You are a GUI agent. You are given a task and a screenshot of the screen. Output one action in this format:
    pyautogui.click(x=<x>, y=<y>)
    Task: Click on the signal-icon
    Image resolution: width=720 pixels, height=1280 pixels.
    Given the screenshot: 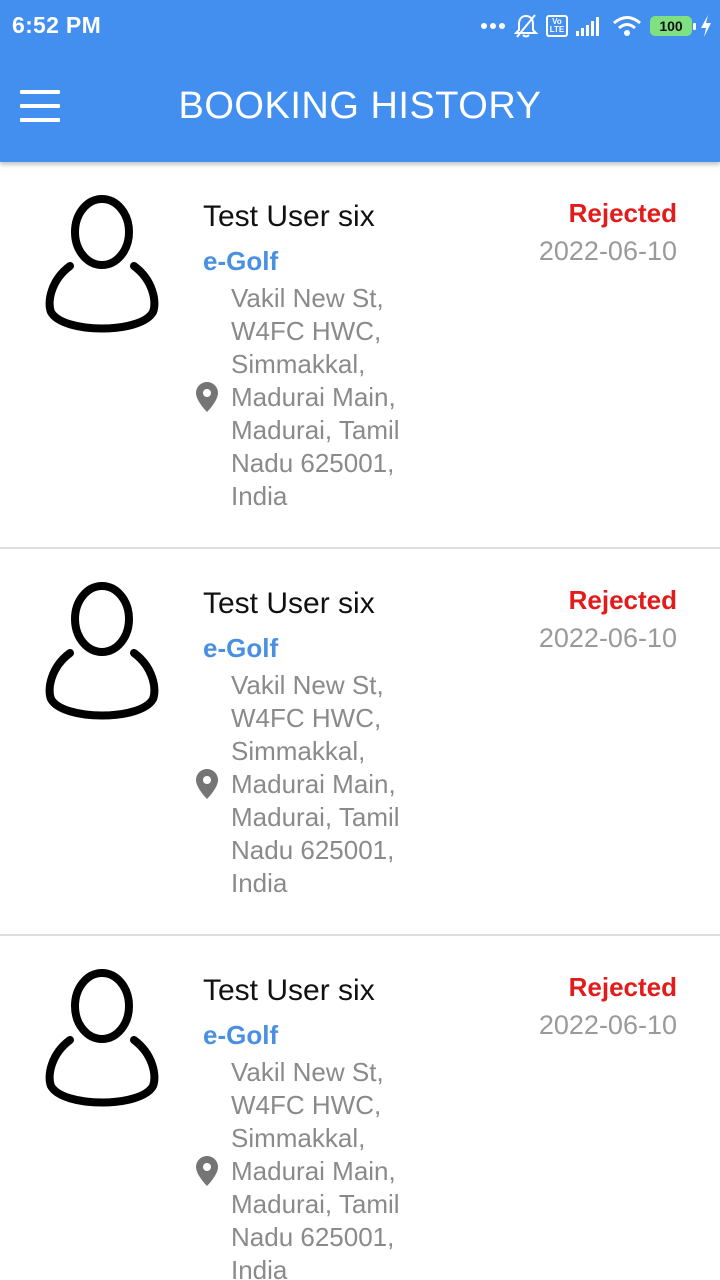 What is the action you would take?
    pyautogui.click(x=587, y=26)
    